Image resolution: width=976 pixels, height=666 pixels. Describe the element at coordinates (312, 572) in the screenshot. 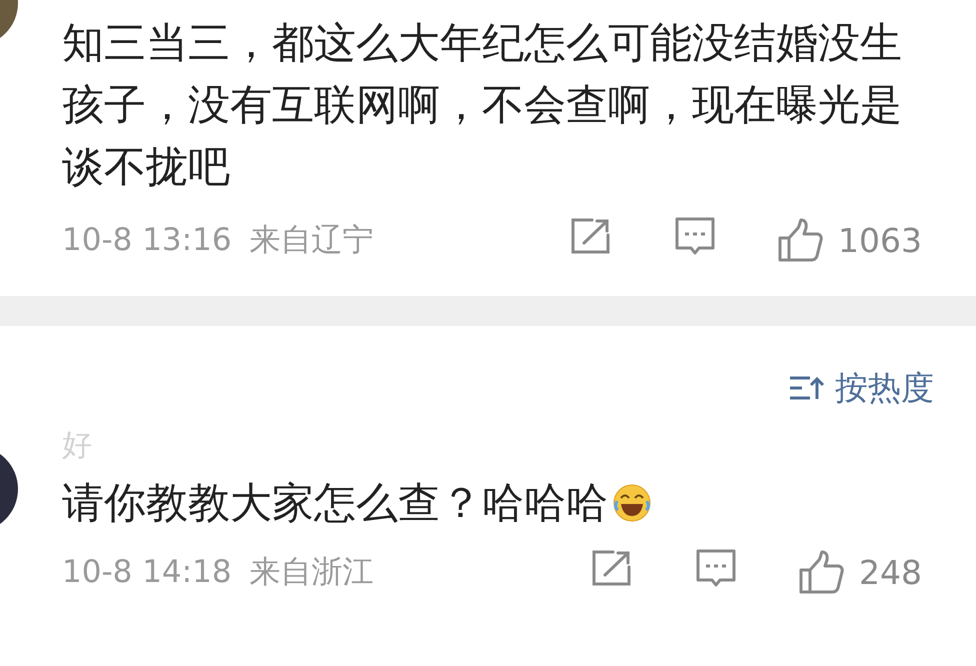

I see `comment-location: 来自浙江` at that location.